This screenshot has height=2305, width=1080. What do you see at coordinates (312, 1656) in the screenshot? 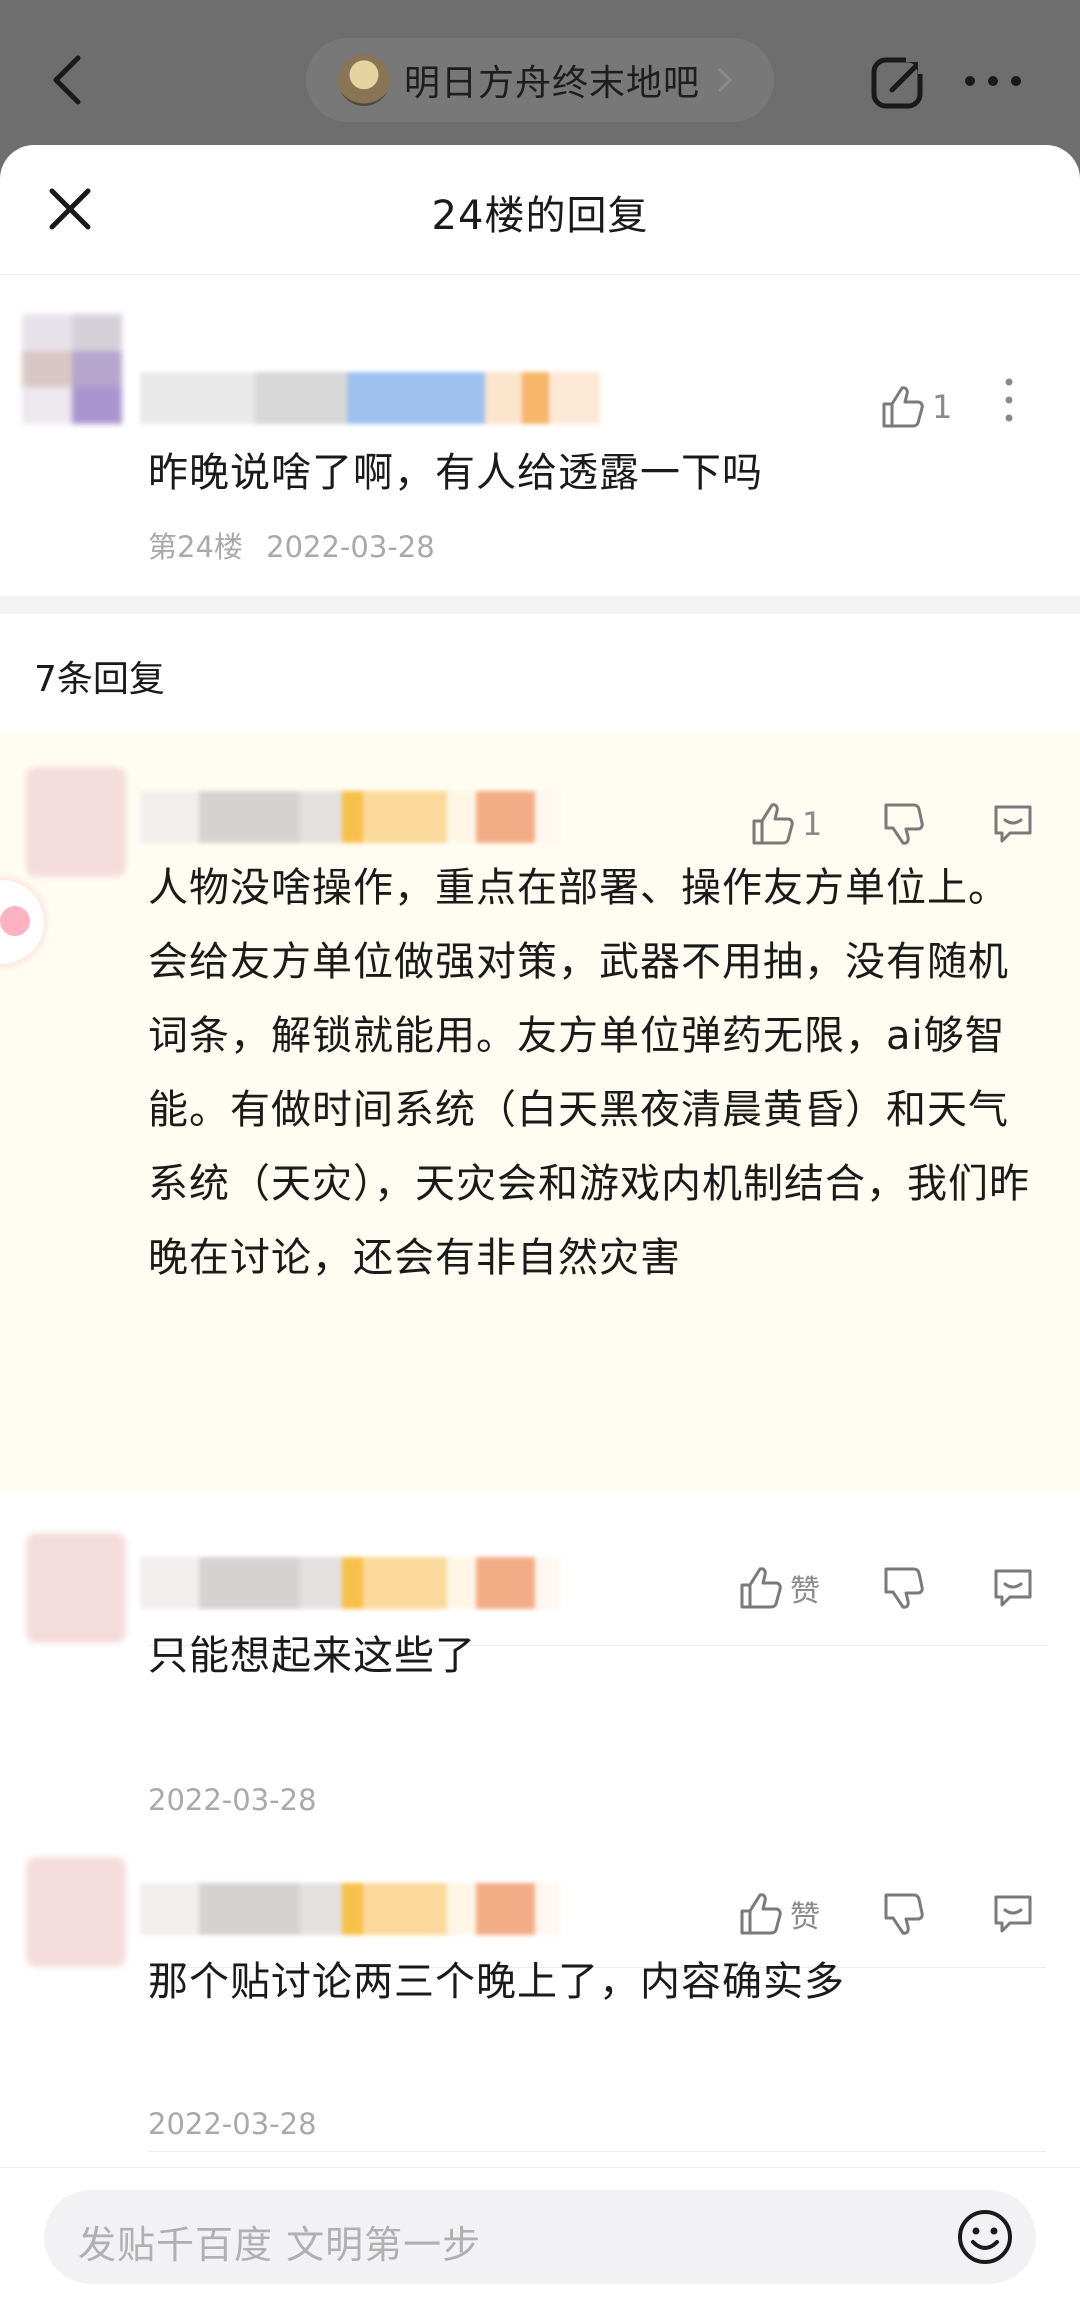
I see `reply-text: 只能想起来这些了` at bounding box center [312, 1656].